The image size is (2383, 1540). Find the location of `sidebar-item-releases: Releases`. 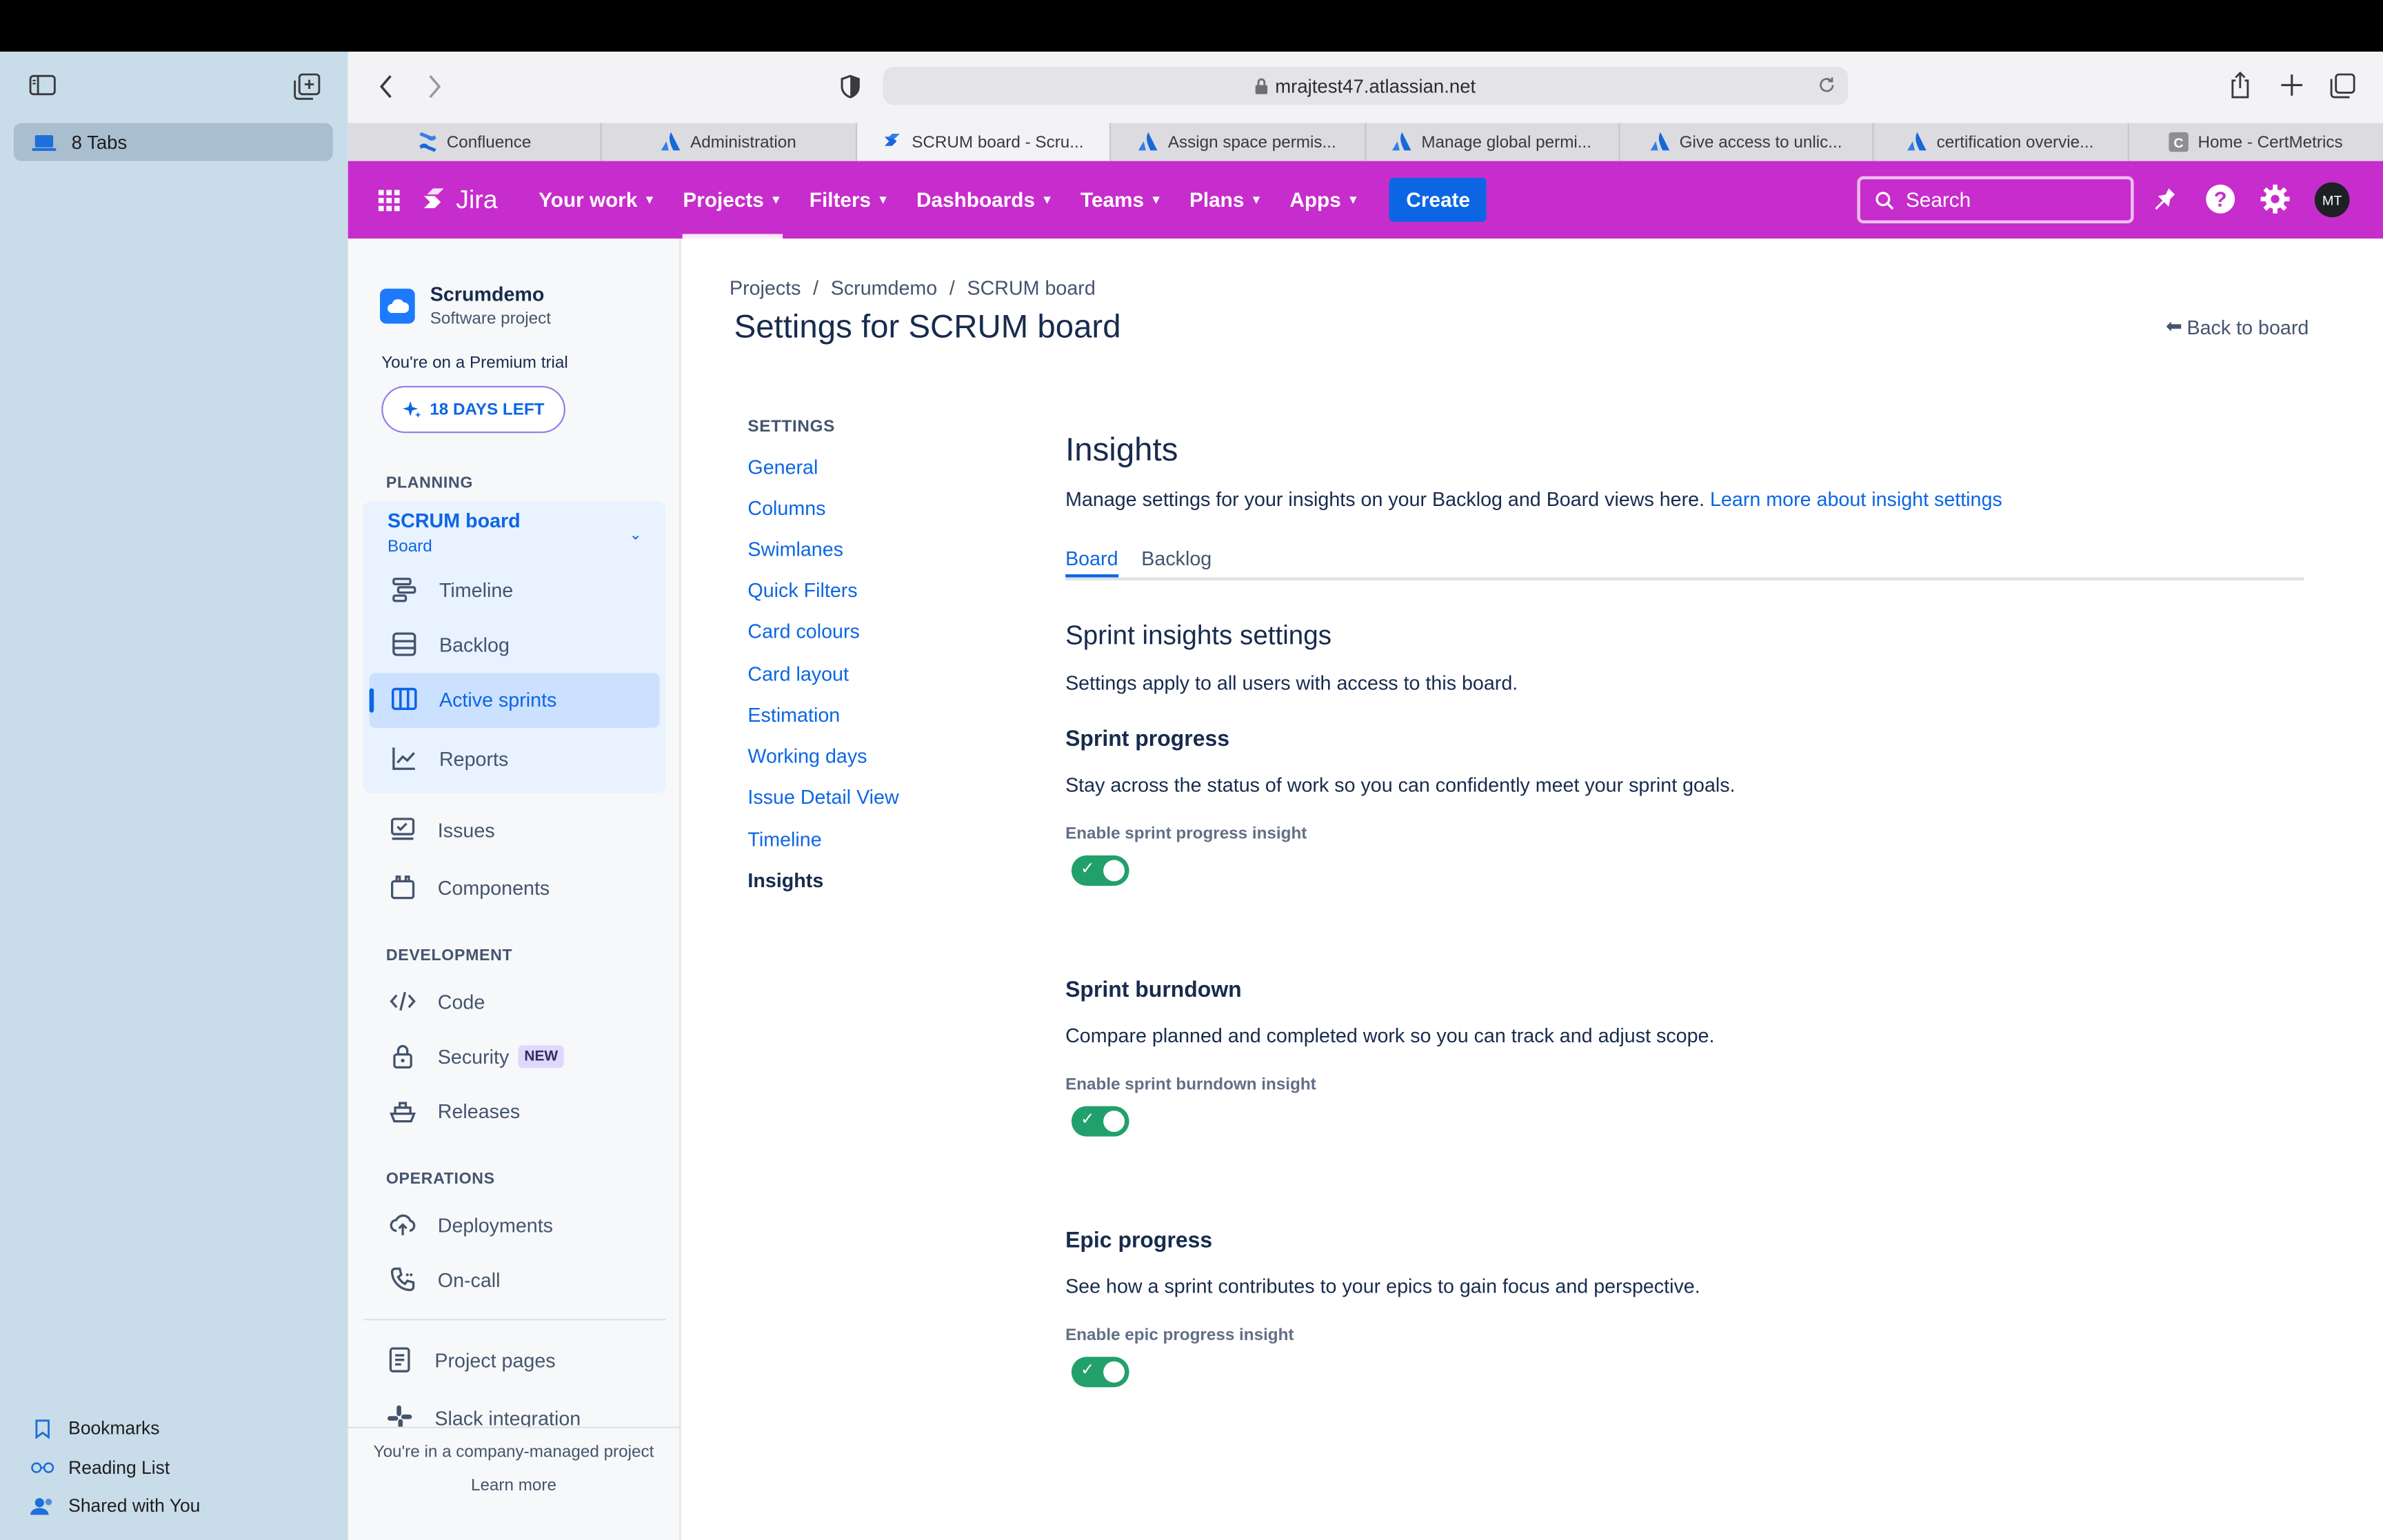

sidebar-item-releases: Releases is located at coordinates (453, 1111).